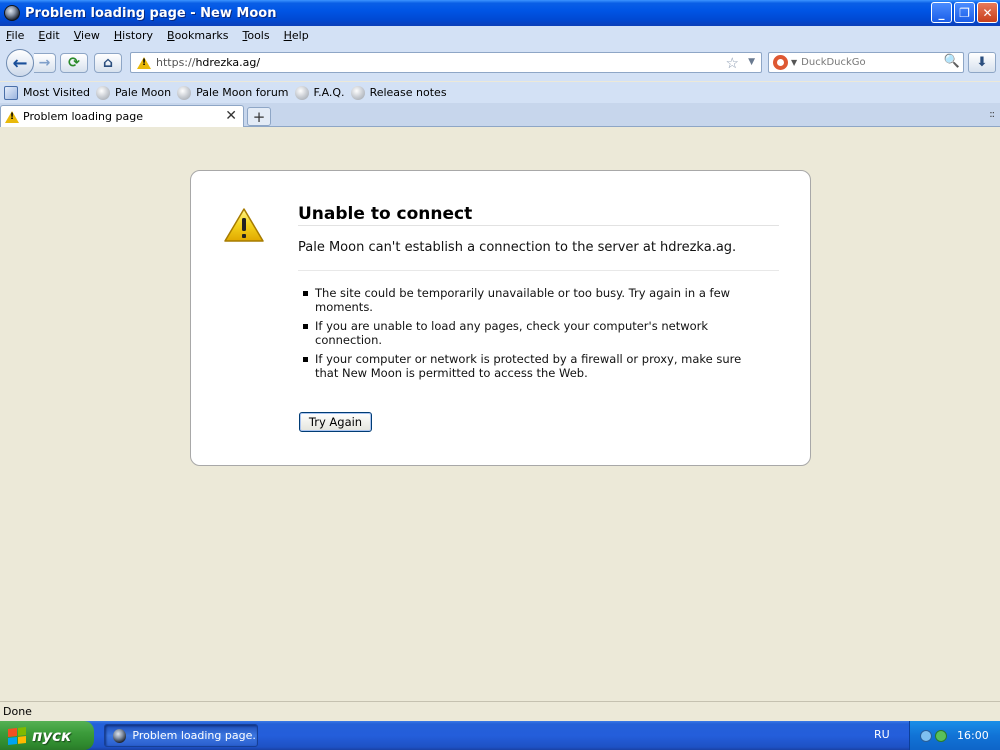 The width and height of the screenshot is (1000, 750). I want to click on home-button: ⌂, so click(108, 63).